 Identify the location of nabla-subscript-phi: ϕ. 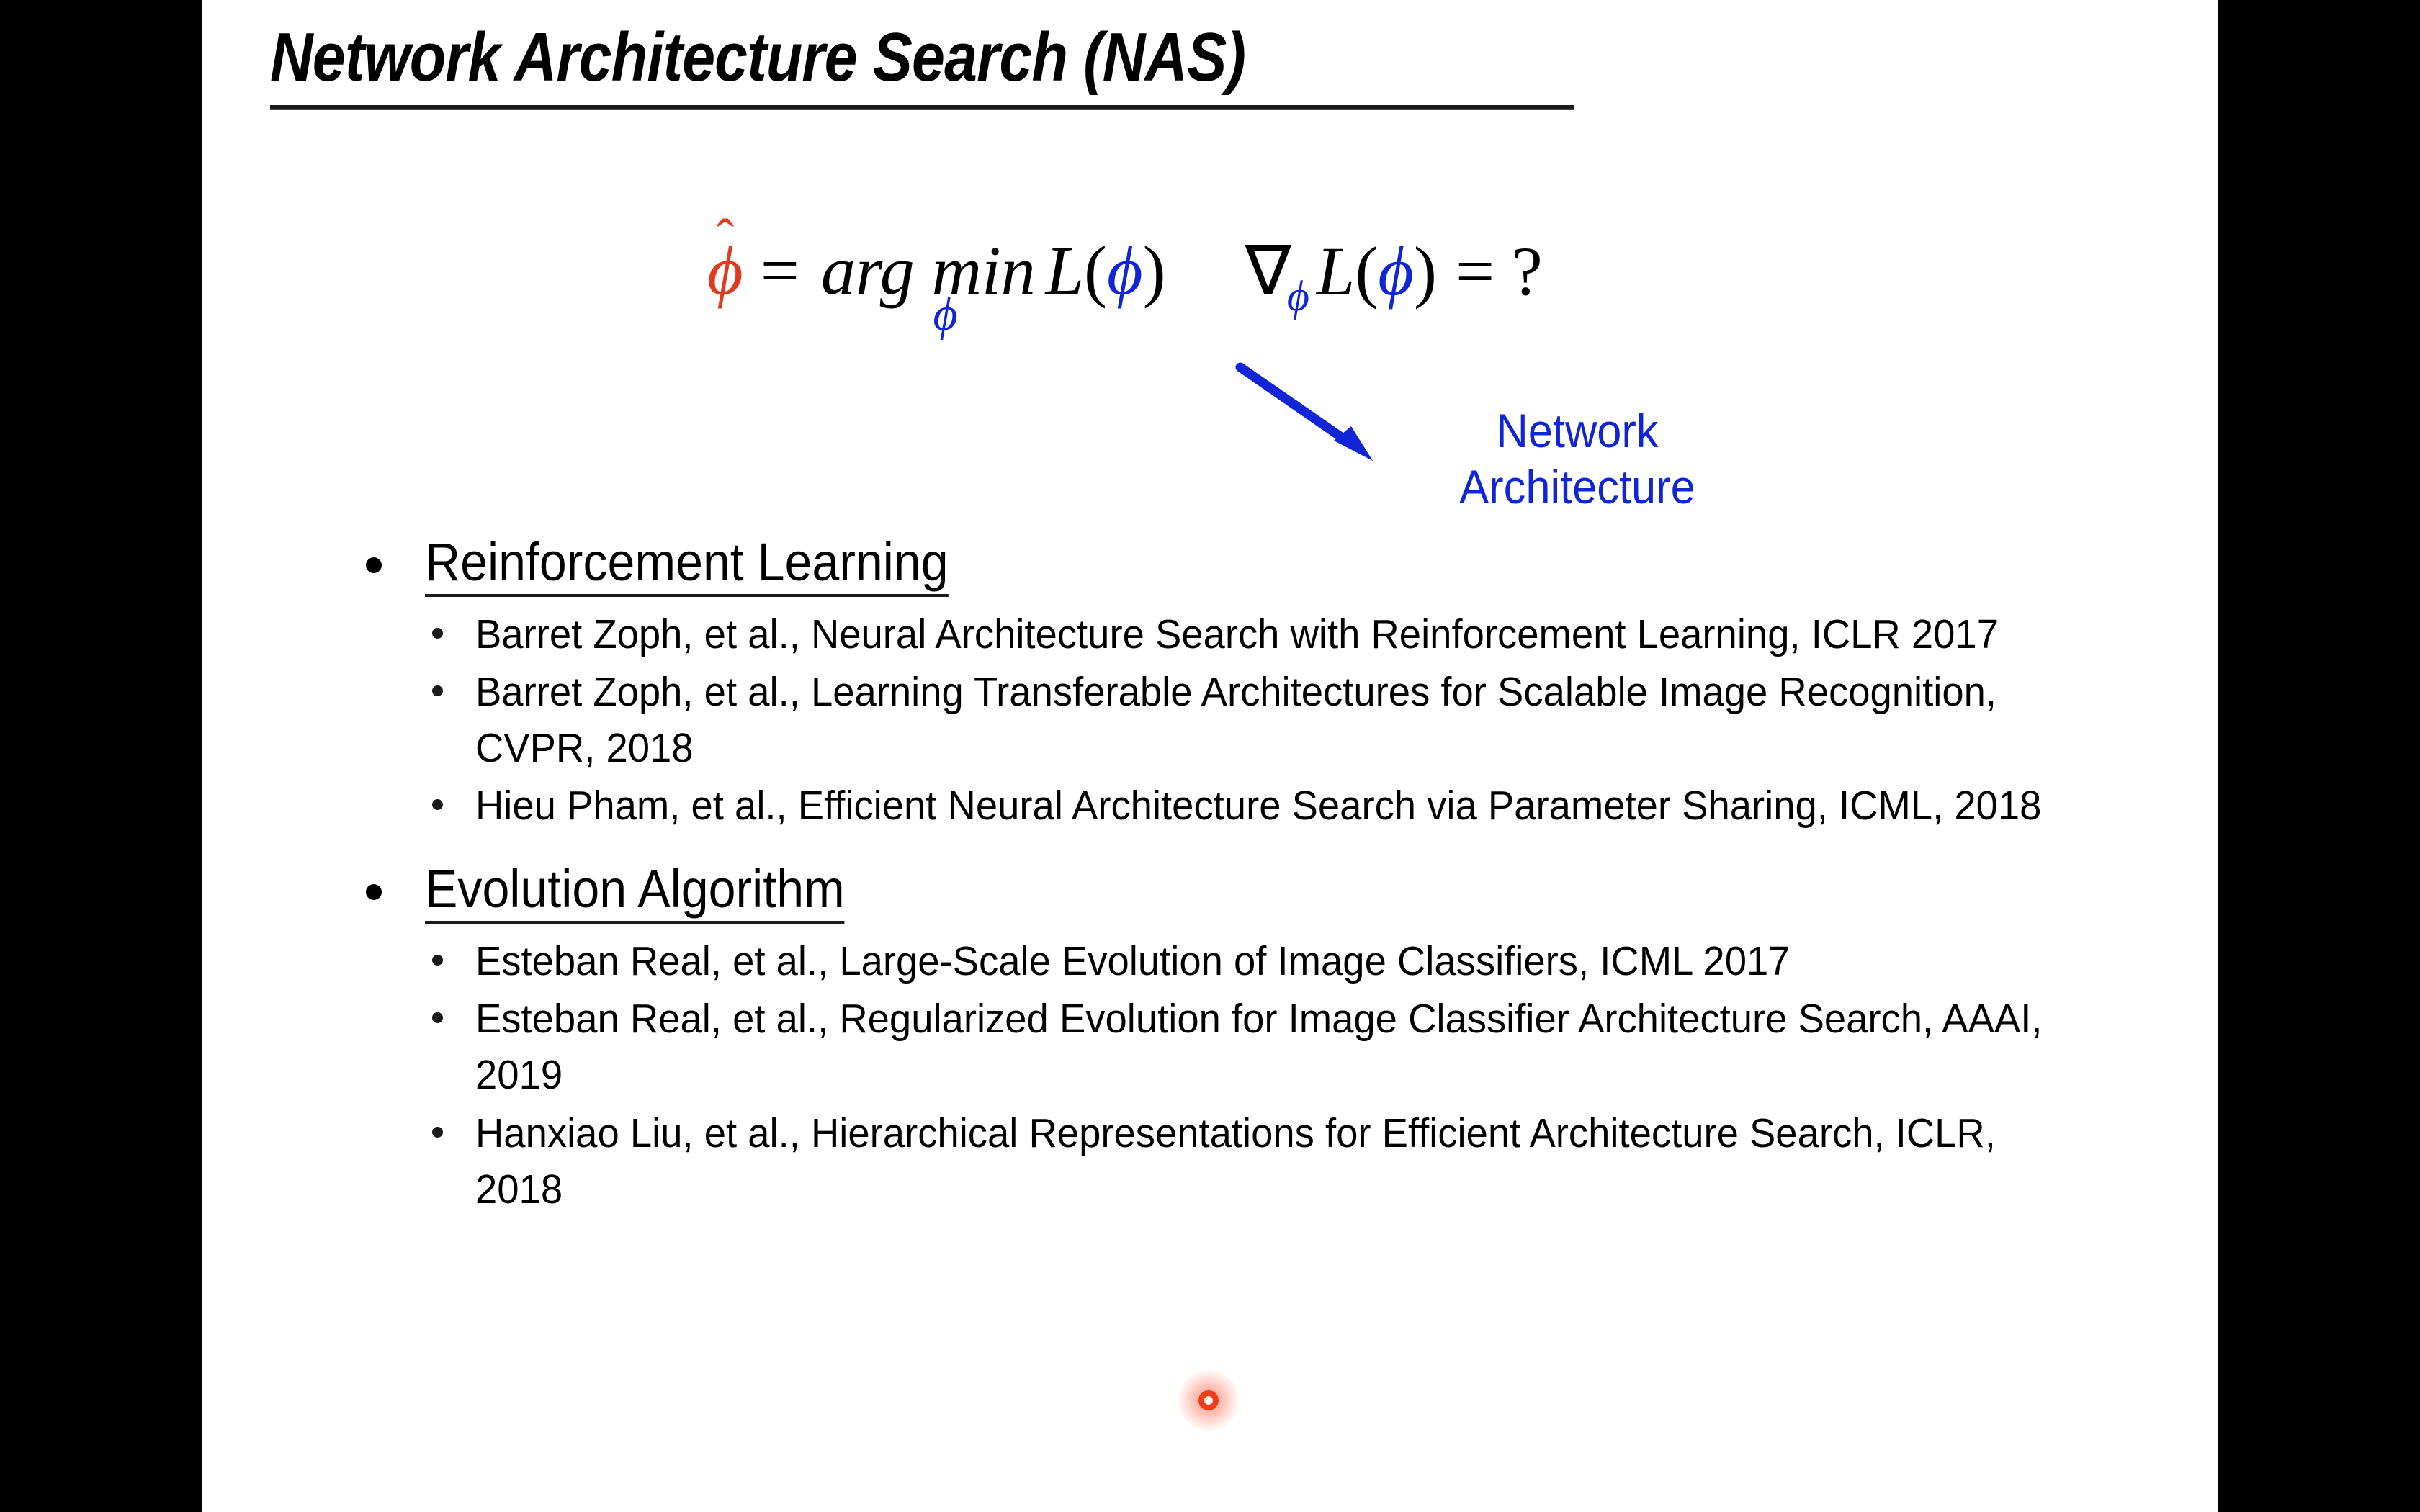
(1297, 296).